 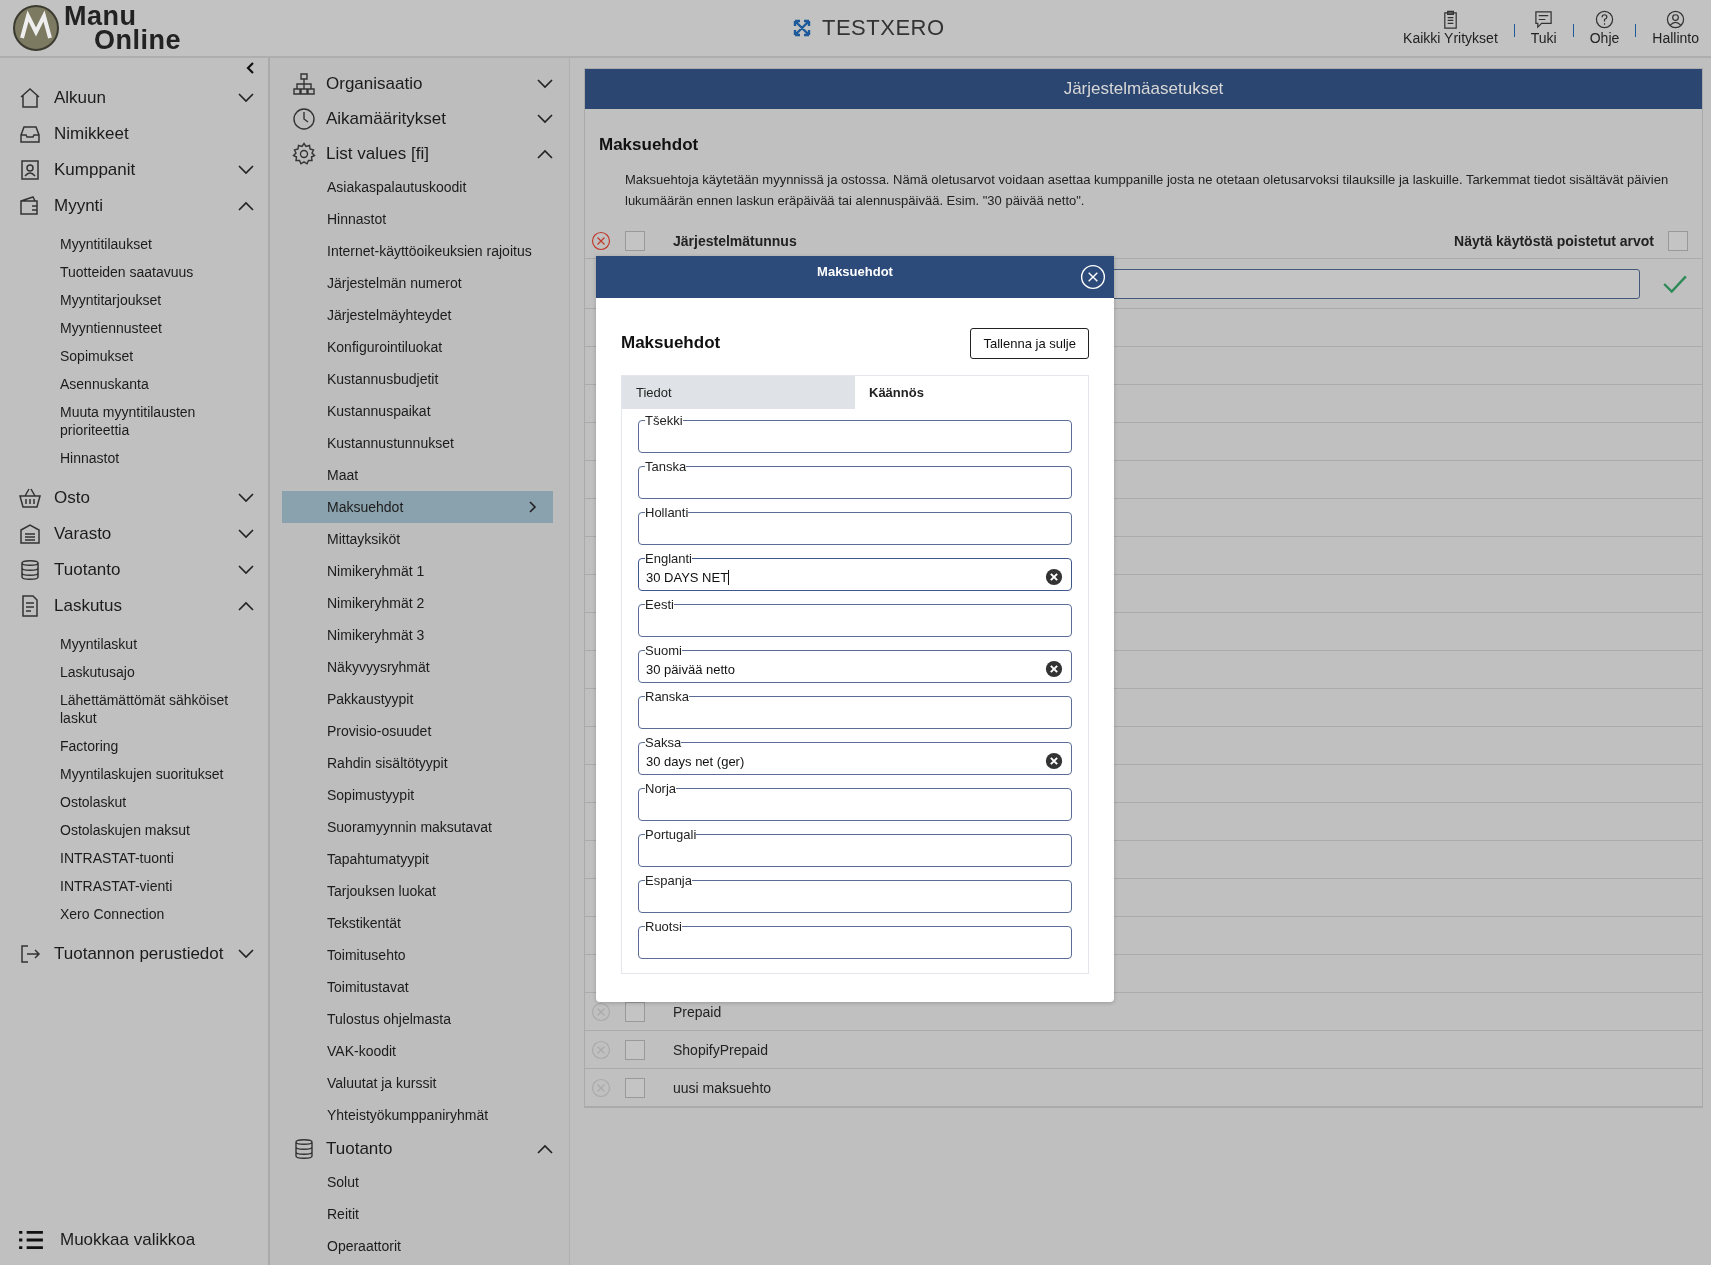 I want to click on text-field: Norja, so click(x=855, y=801).